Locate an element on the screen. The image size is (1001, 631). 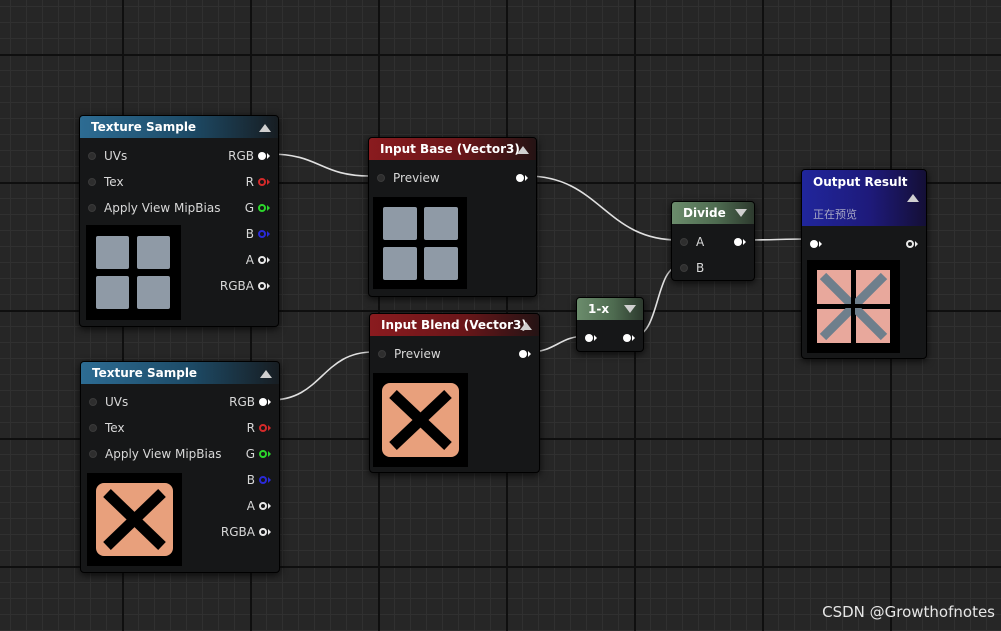
node-title: Input Base (Vector3) is located at coordinates (450, 149).